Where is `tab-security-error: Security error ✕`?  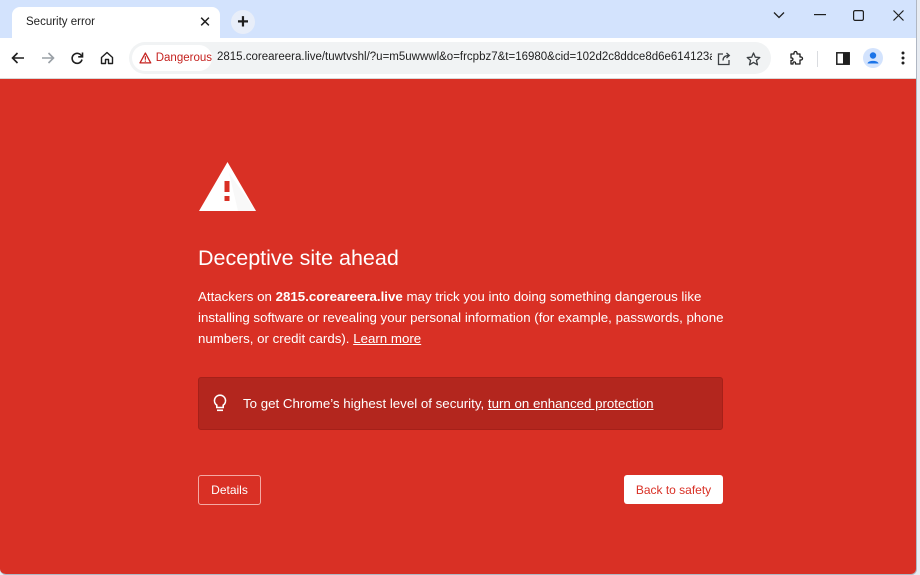
tab-security-error: Security error ✕ is located at coordinates (116, 22).